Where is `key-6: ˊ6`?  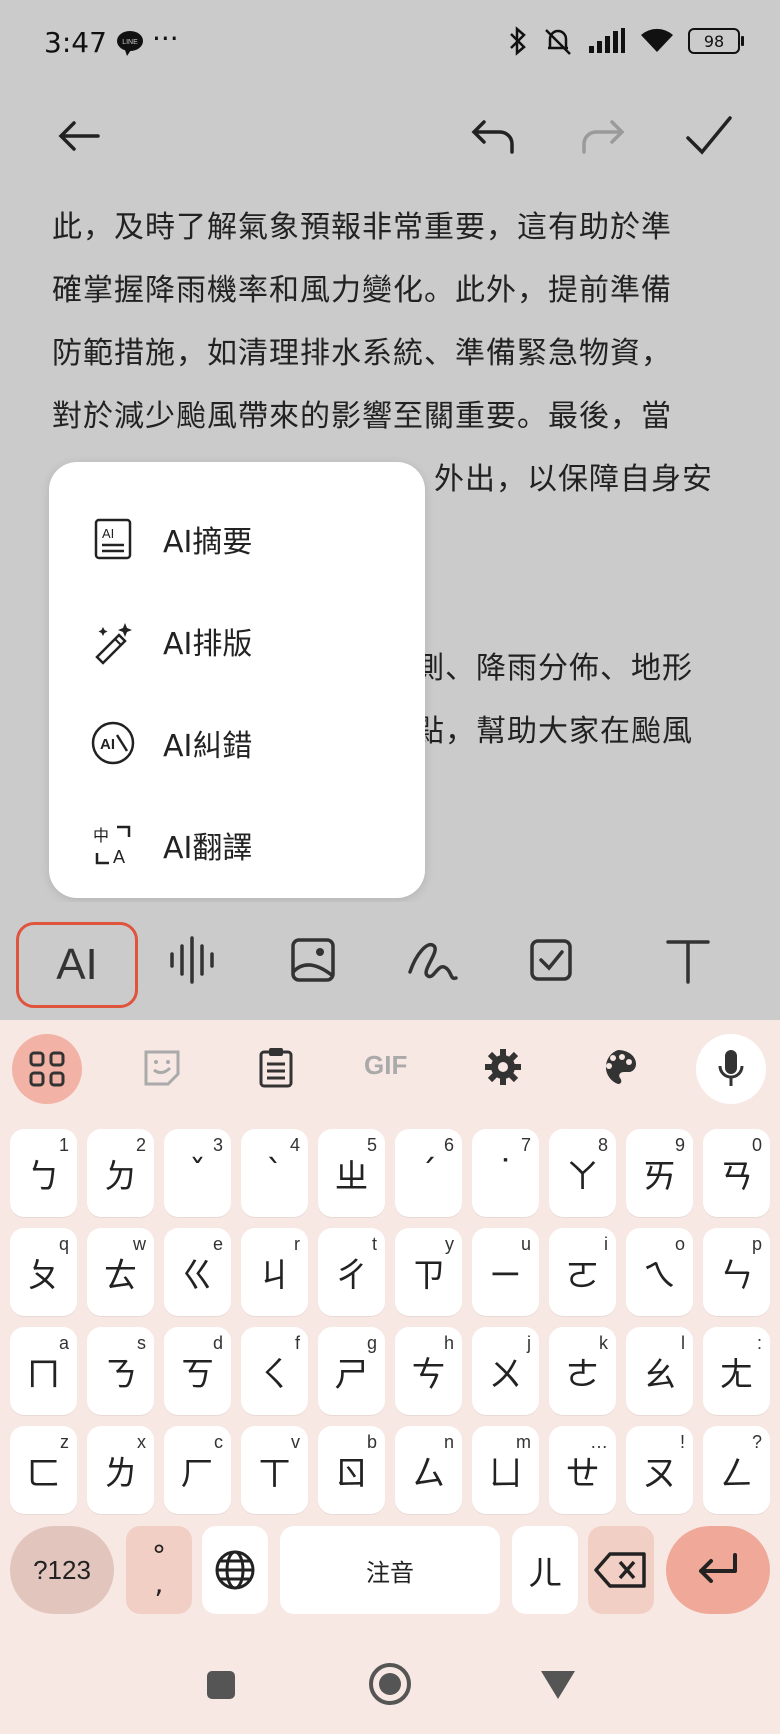
key-6: ˊ6 is located at coordinates (428, 1173).